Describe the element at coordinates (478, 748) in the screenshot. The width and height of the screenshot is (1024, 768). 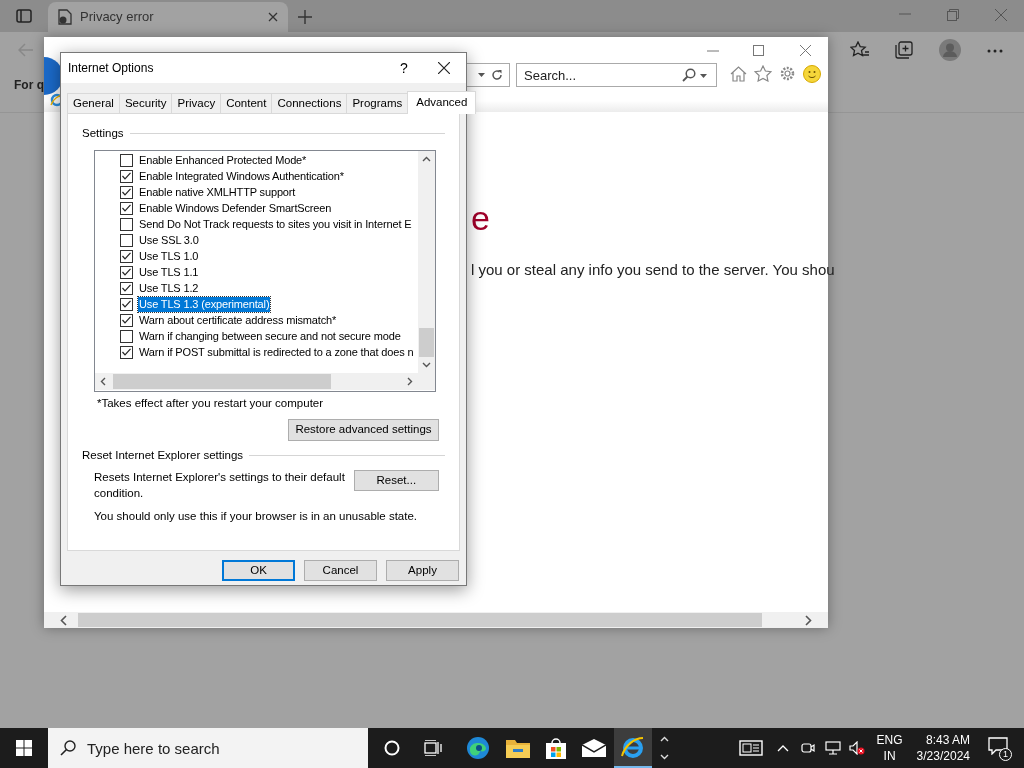
I see `edge-icon` at that location.